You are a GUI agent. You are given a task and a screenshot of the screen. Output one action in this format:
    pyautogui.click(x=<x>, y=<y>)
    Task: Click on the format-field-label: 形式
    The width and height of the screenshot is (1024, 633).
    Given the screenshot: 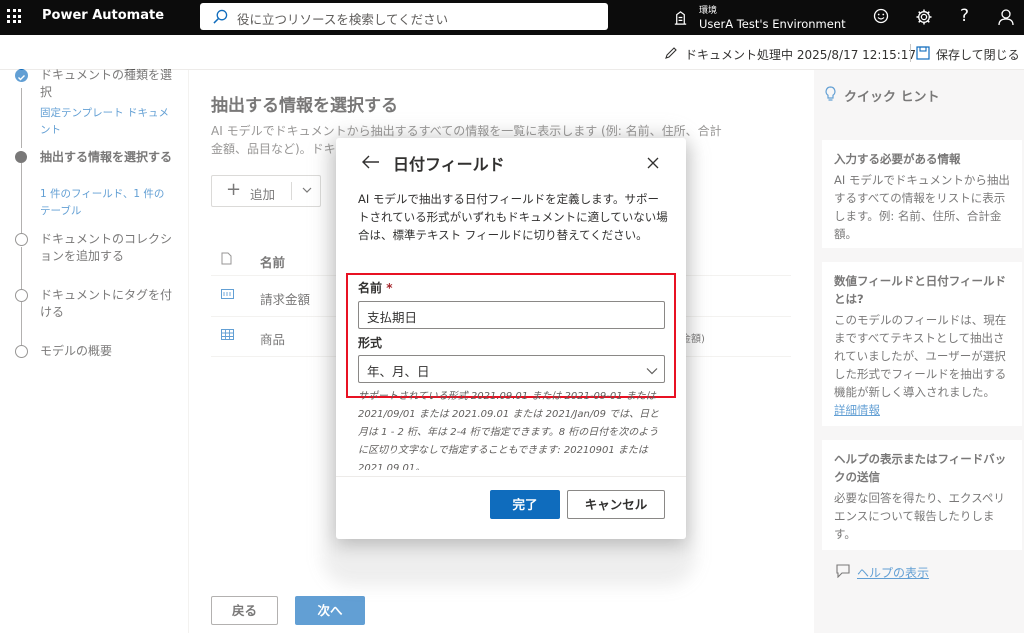 What is the action you would take?
    pyautogui.click(x=370, y=343)
    